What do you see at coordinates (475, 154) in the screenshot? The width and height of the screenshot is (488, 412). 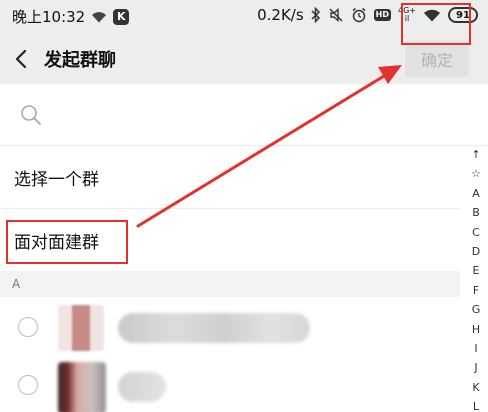 I see `index-item: ↑` at bounding box center [475, 154].